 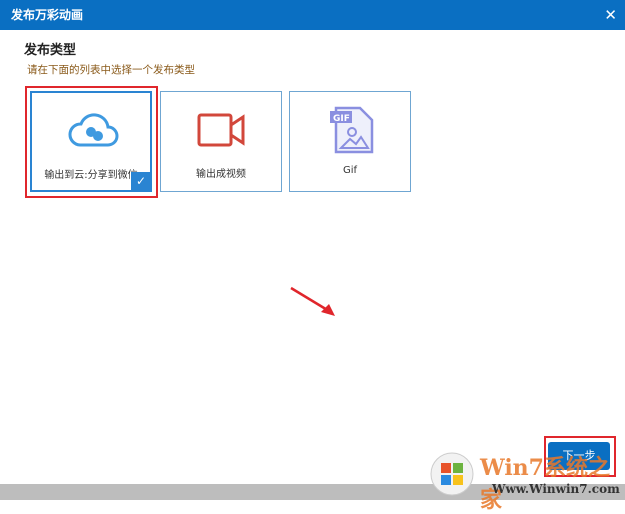 I want to click on cloud-wechat-icon, so click(x=93, y=130).